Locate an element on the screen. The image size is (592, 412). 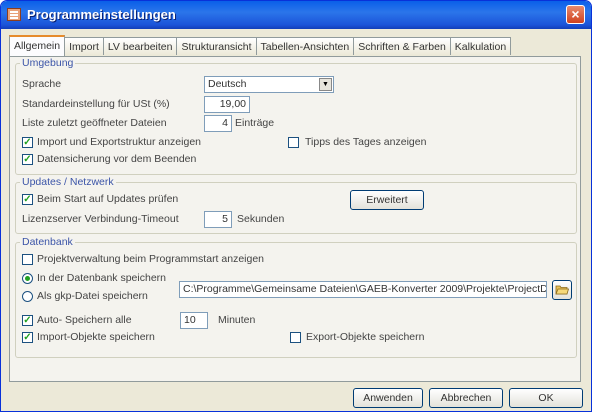
sprache-value: Deutsch is located at coordinates (227, 84).